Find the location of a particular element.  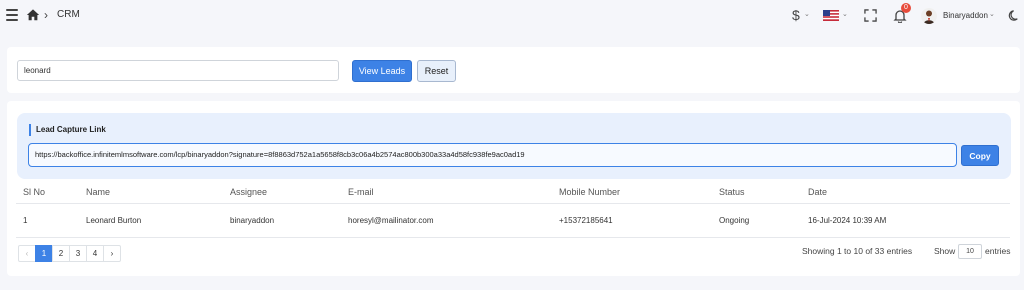

cell-name: Leonard Burton is located at coordinates (158, 220).